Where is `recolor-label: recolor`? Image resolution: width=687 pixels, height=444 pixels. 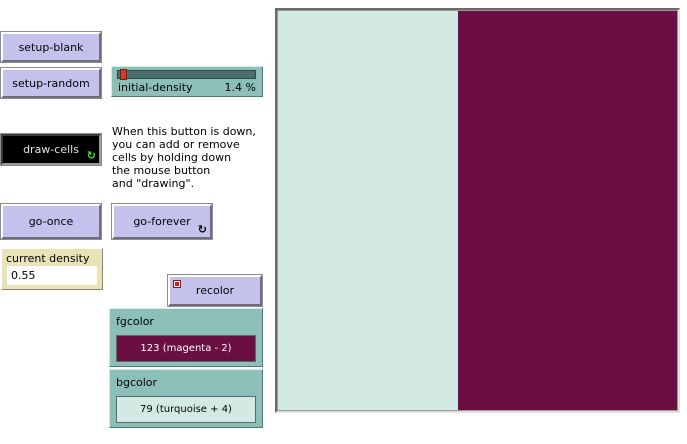 recolor-label: recolor is located at coordinates (215, 290).